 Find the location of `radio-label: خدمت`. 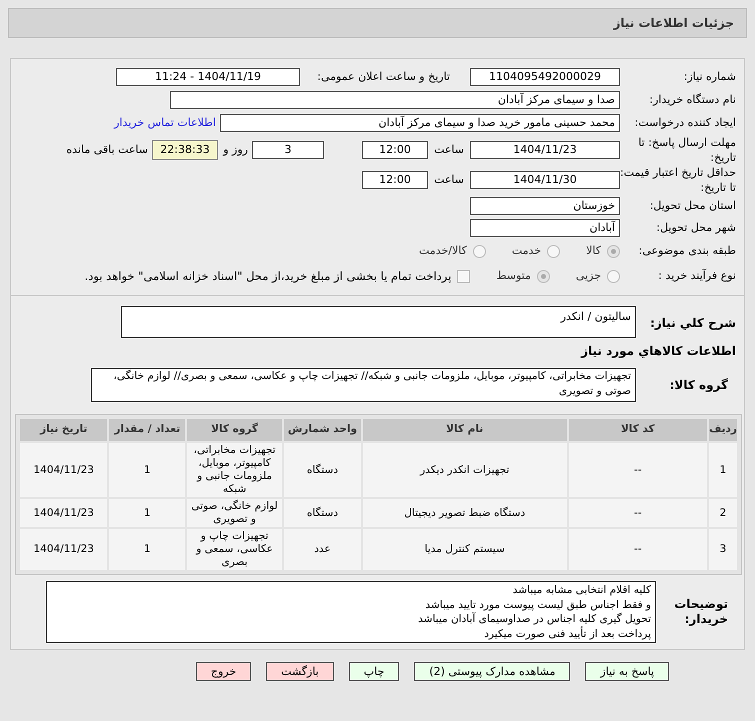

radio-label: خدمت is located at coordinates (527, 251).